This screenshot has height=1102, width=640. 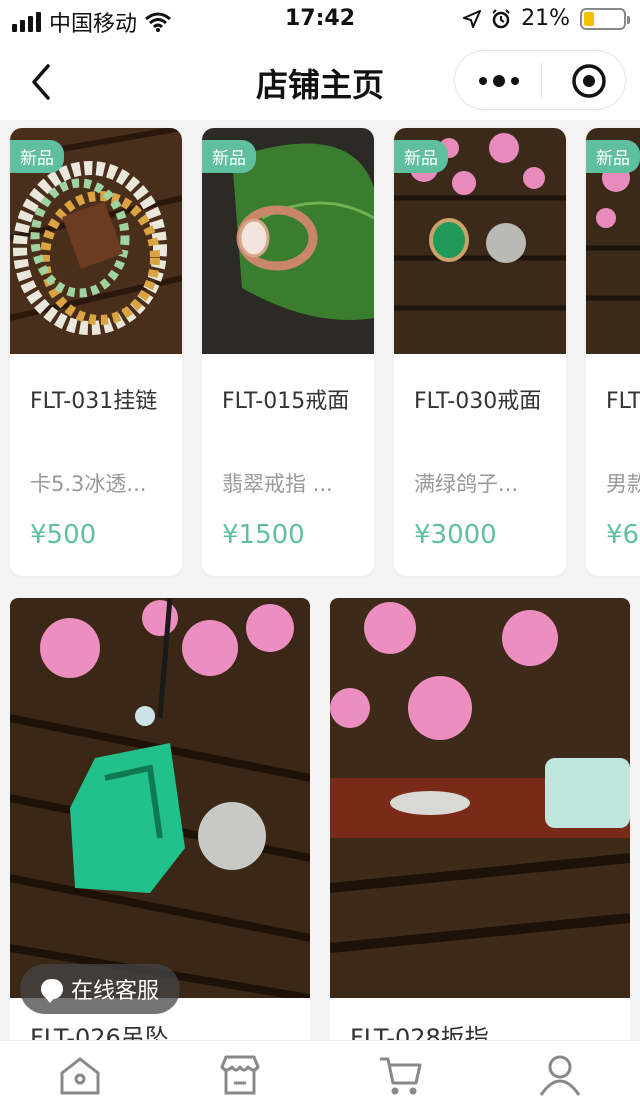 I want to click on battery-icon, so click(x=605, y=18).